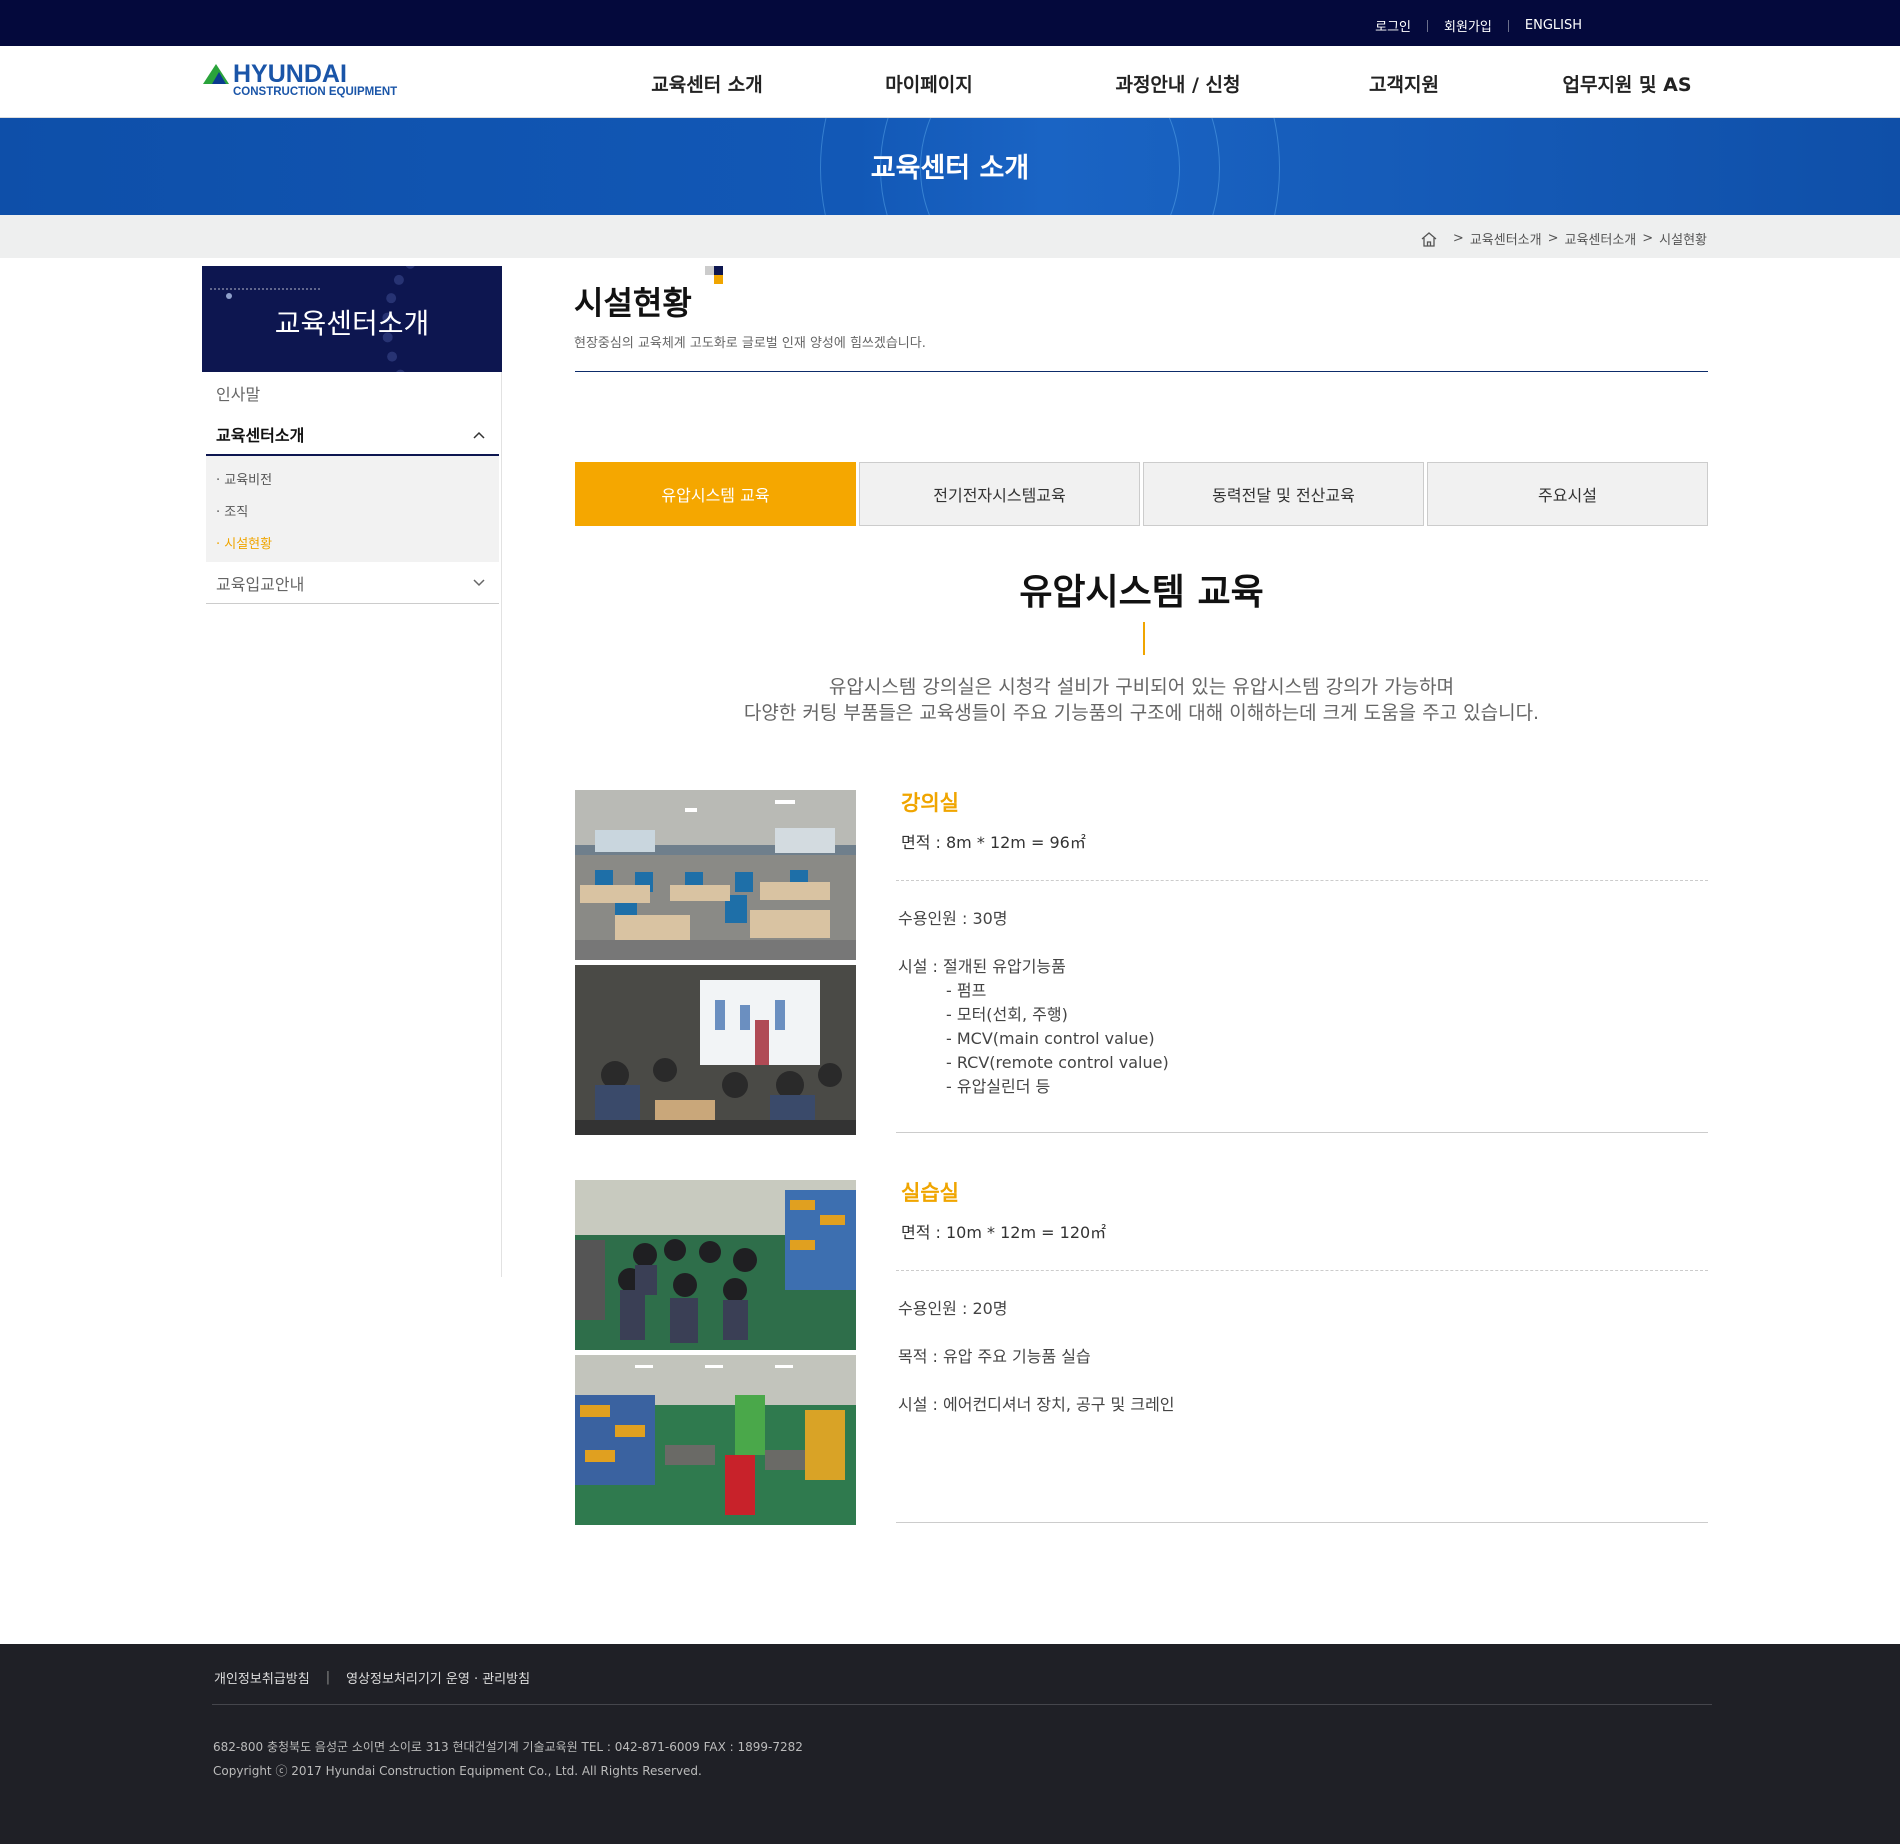 The image size is (1900, 1844). Describe the element at coordinates (953, 918) in the screenshot. I see `room-capacity: 수용인원 : 30명` at that location.